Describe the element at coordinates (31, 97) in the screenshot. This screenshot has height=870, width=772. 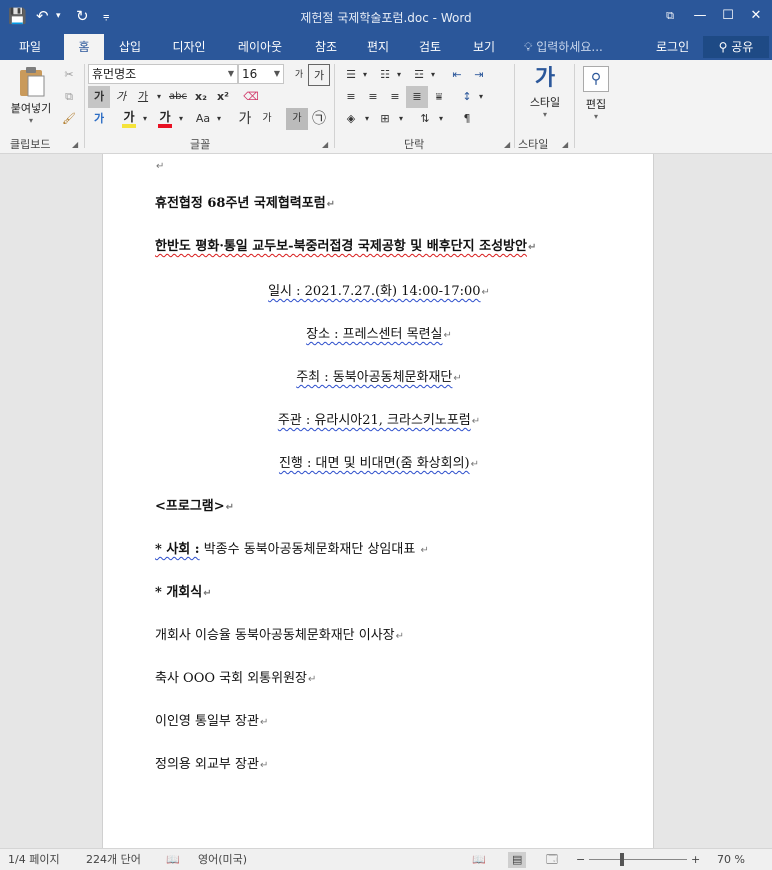
I see `paste-button: 붙여넣기 ▾` at that location.